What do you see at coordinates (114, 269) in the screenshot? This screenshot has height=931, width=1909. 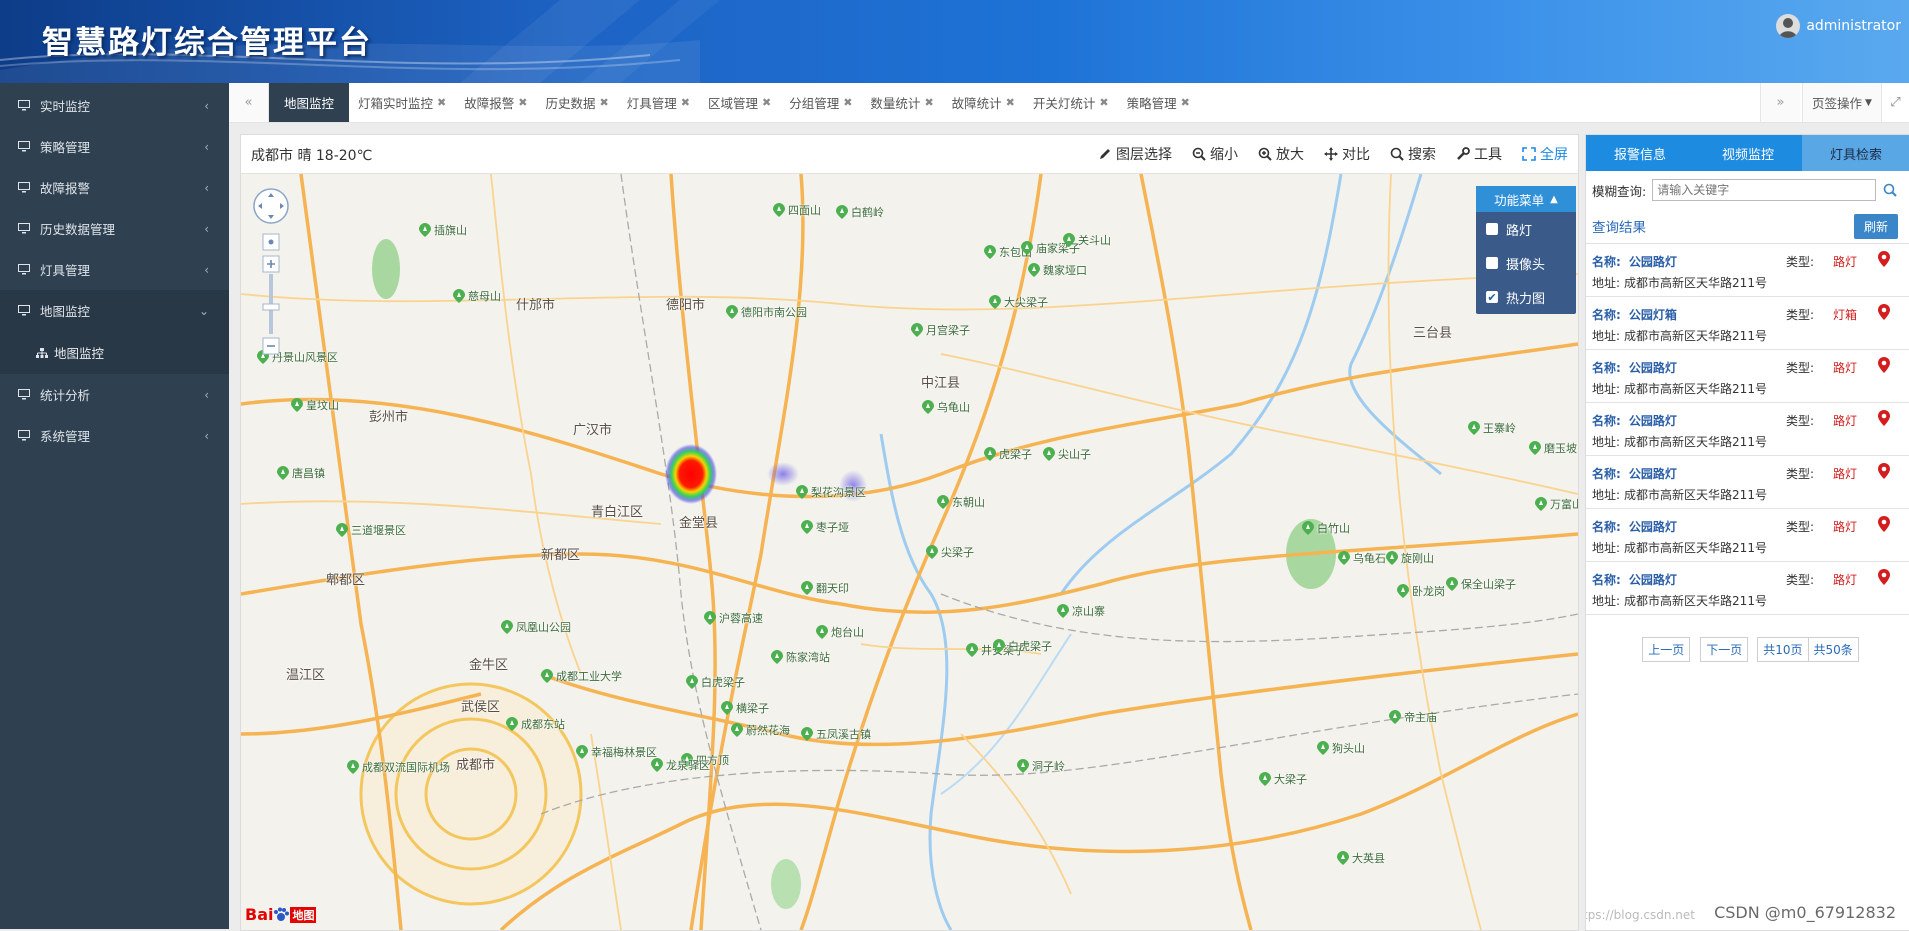 I see `sidebar-item-lamps: 灯具管理 ‹` at bounding box center [114, 269].